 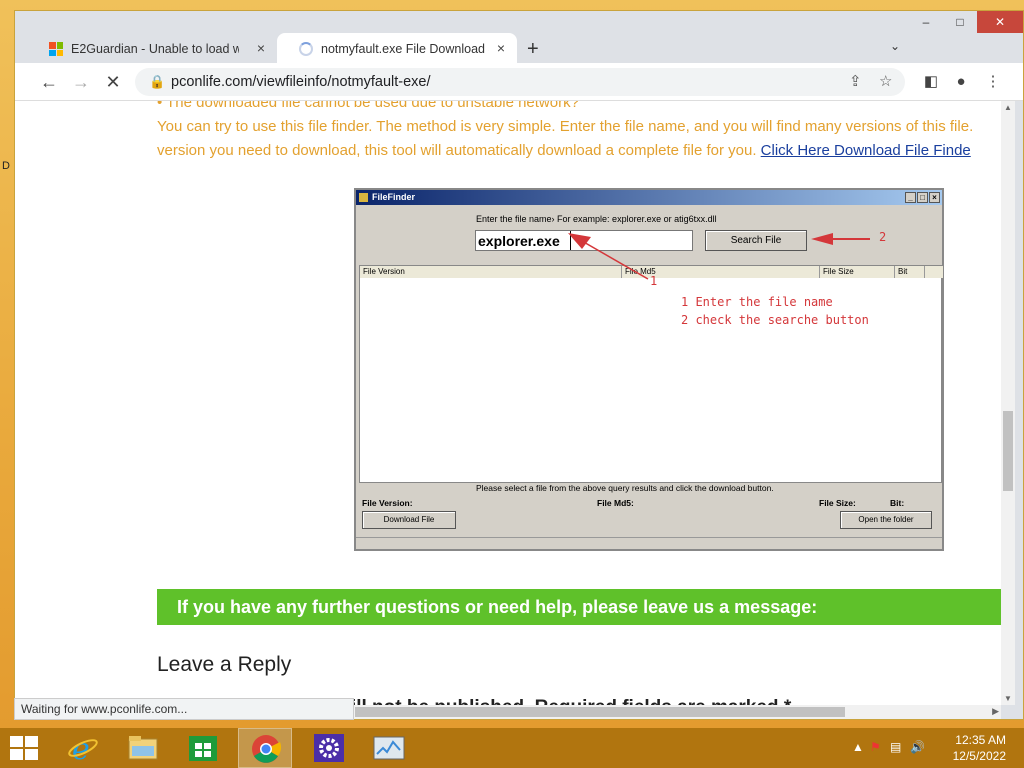 I want to click on share-icon: ⇪, so click(x=855, y=81).